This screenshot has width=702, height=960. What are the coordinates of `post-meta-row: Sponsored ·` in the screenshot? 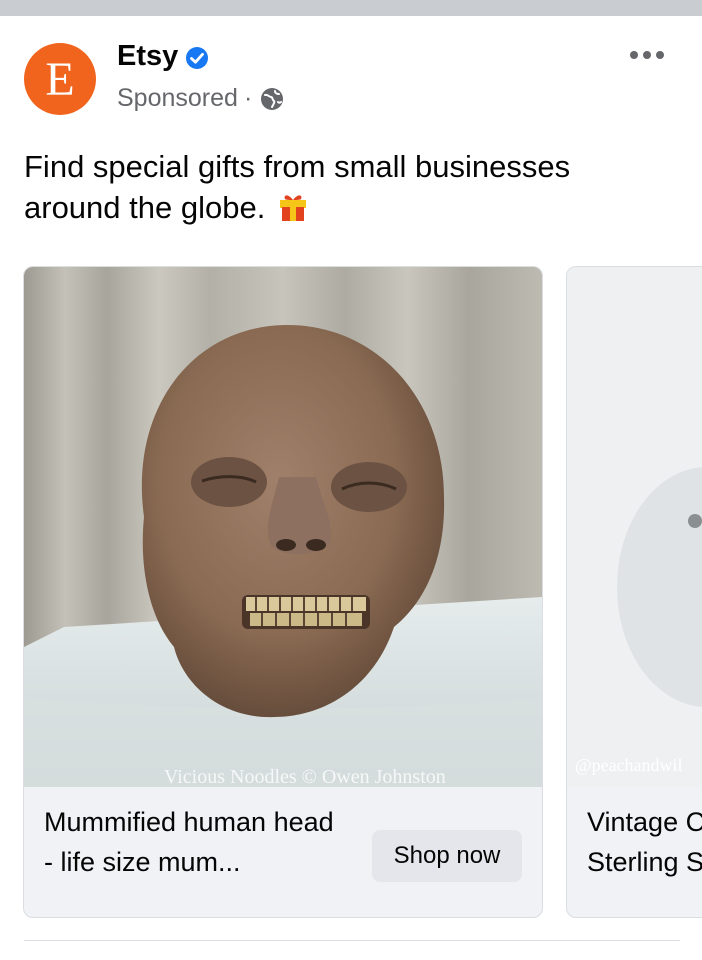 It's located at (200, 98).